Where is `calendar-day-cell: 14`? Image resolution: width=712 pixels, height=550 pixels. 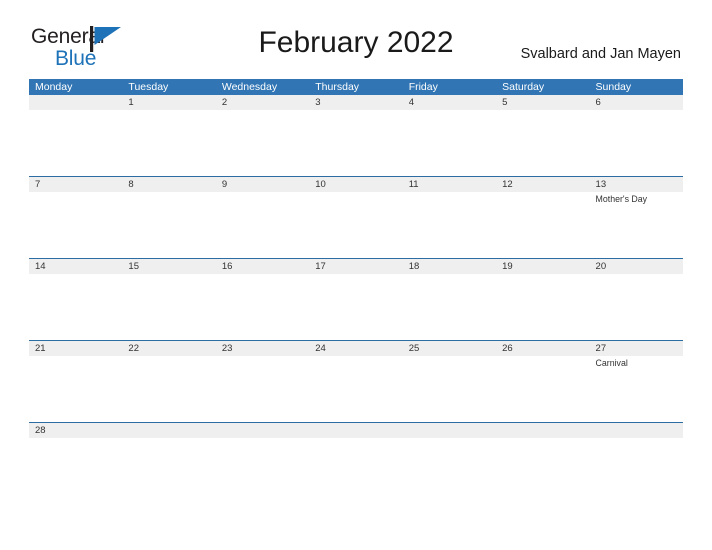 calendar-day-cell: 14 is located at coordinates (76, 299).